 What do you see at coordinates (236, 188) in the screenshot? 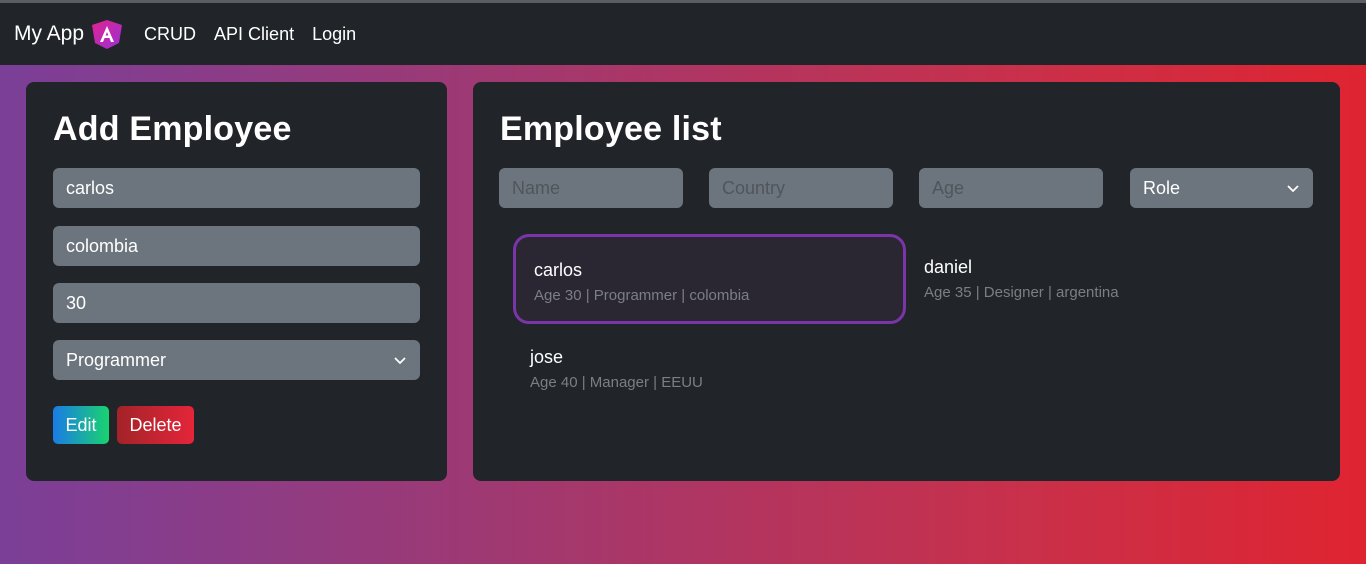
I see `name-field` at bounding box center [236, 188].